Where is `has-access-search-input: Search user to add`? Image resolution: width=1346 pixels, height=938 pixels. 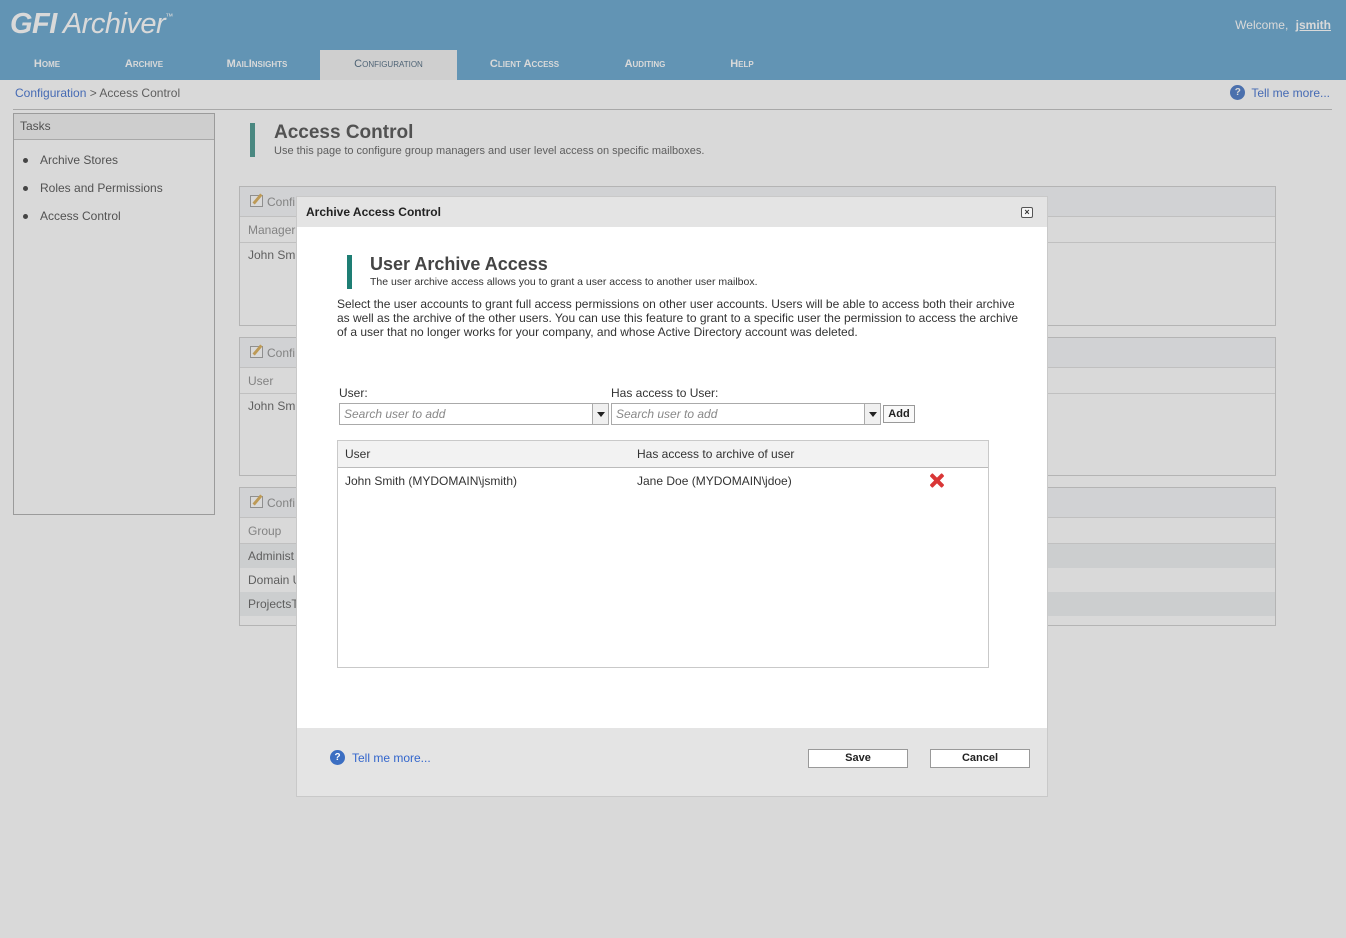 has-access-search-input: Search user to add is located at coordinates (746, 414).